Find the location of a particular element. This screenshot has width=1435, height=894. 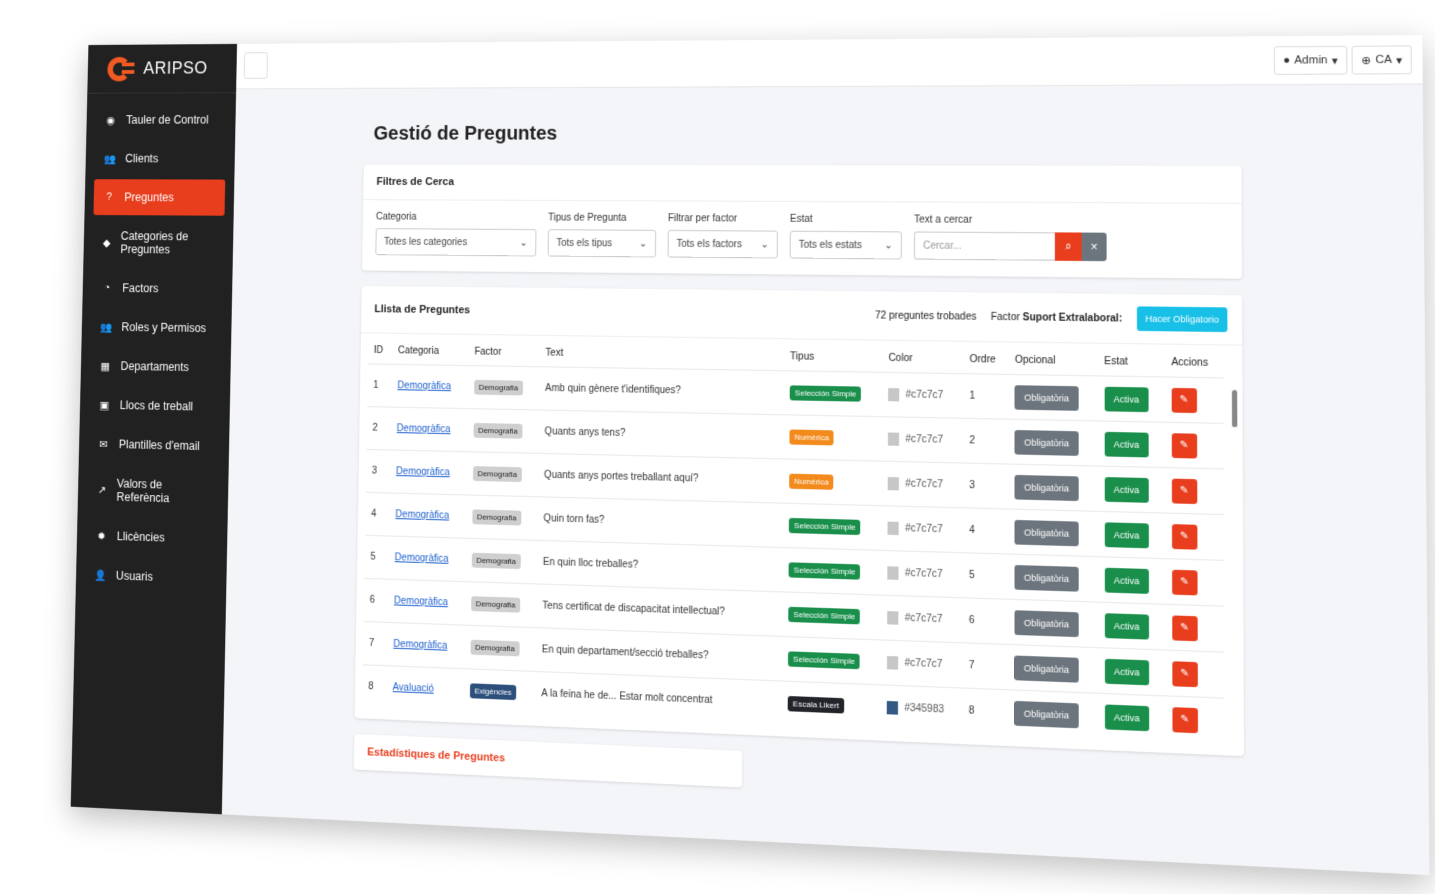

sidebar-item-departaments: ▦ Departaments is located at coordinates (156, 367).